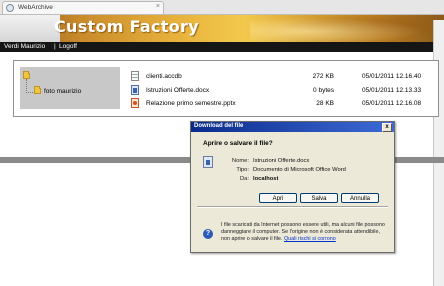 This screenshot has height=286, width=444. What do you see at coordinates (242, 170) in the screenshot?
I see `type-label: Tipo:` at bounding box center [242, 170].